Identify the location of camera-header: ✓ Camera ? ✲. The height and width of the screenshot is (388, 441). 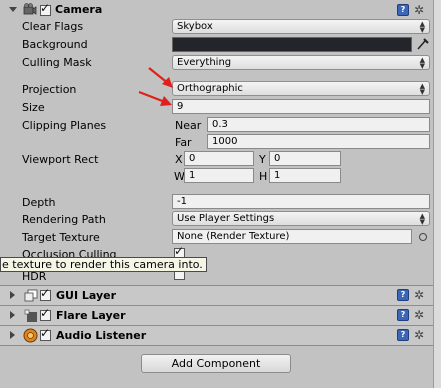
(216, 10).